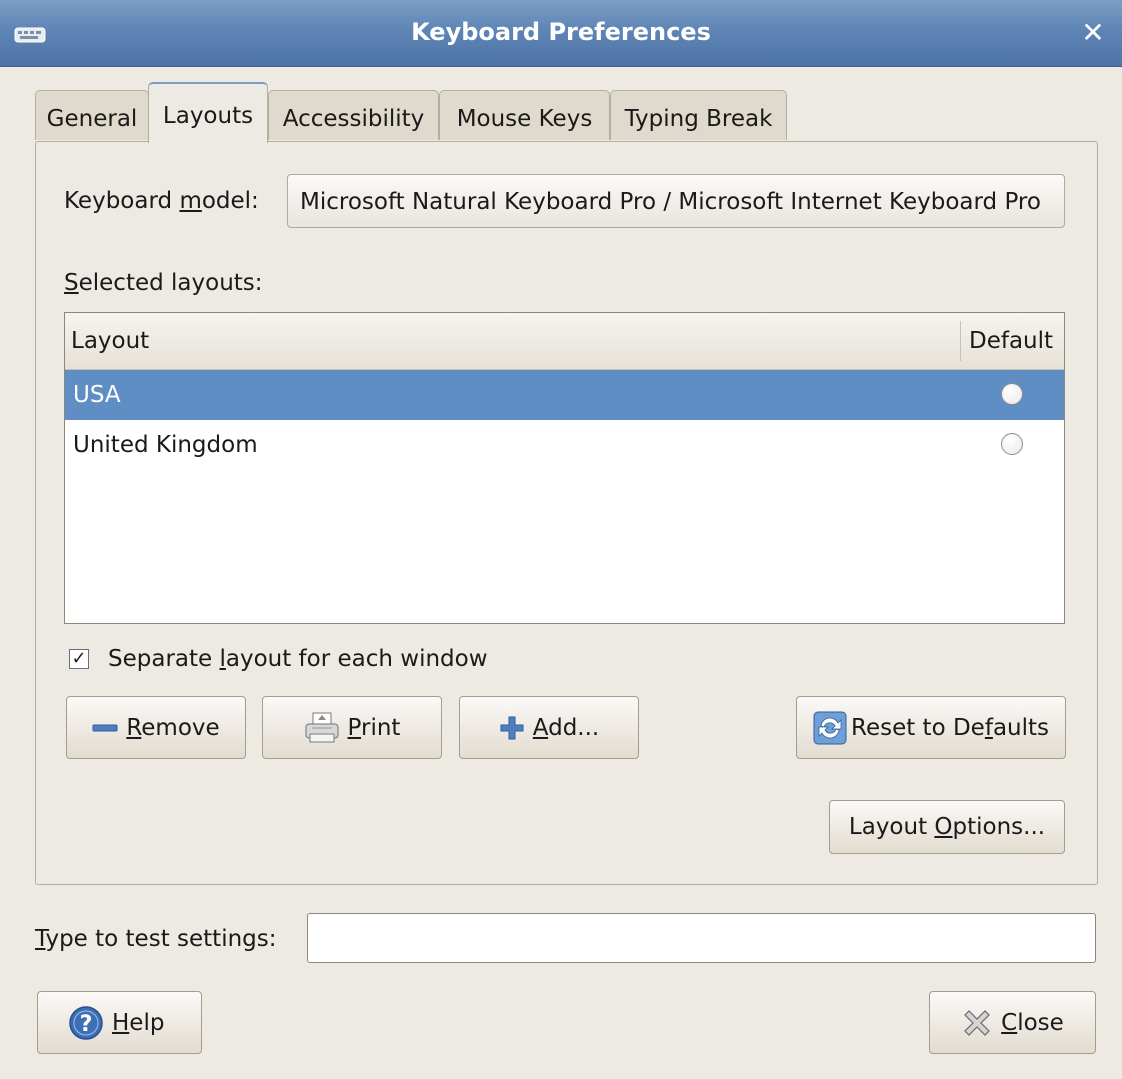 This screenshot has height=1079, width=1122. I want to click on close-button-label: Close, so click(1032, 1022).